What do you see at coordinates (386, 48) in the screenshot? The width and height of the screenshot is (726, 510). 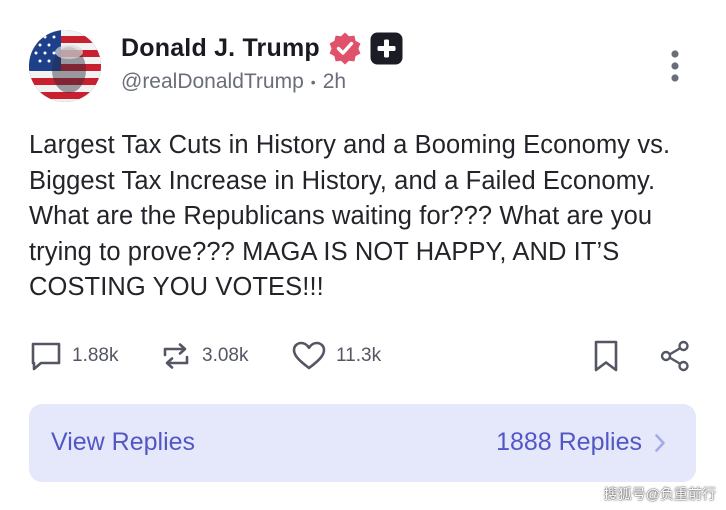 I see `plus-badge-icon` at bounding box center [386, 48].